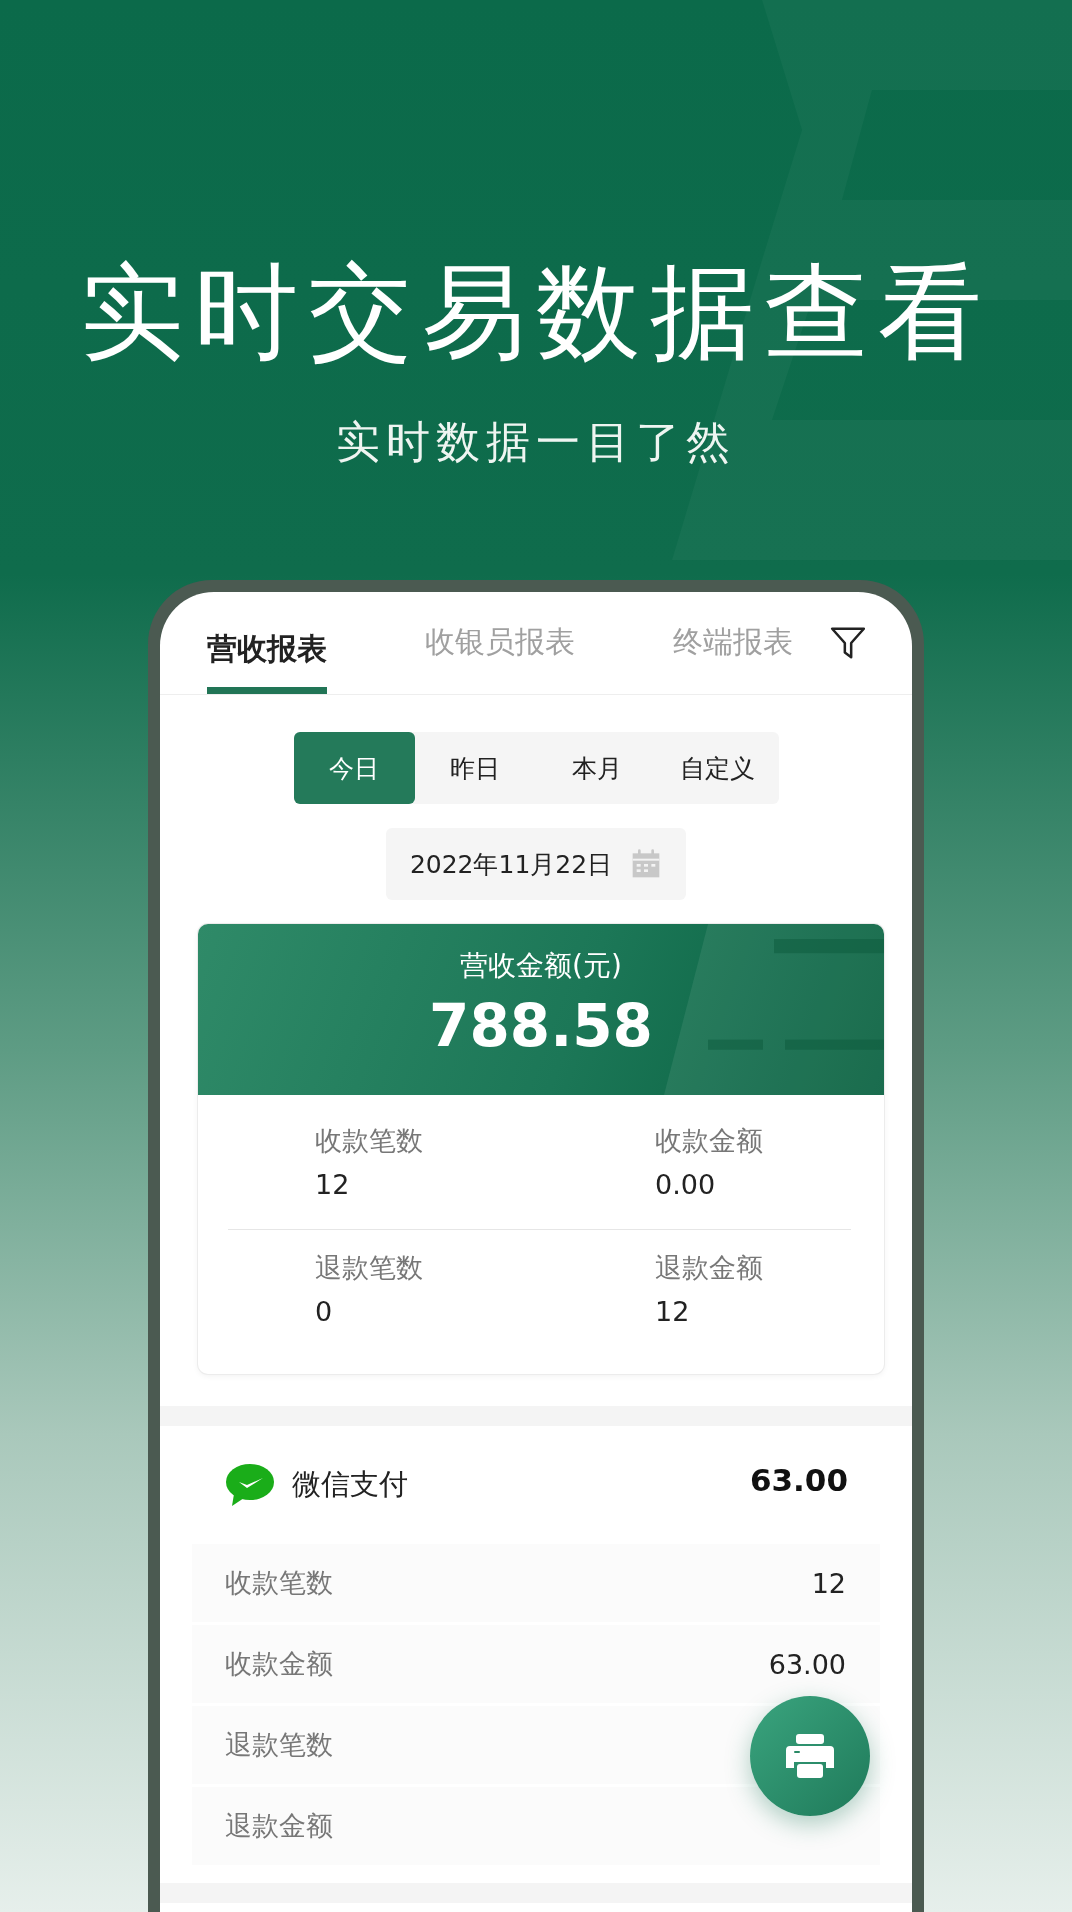  I want to click on stat-label: 退款笔数, so click(369, 1268).